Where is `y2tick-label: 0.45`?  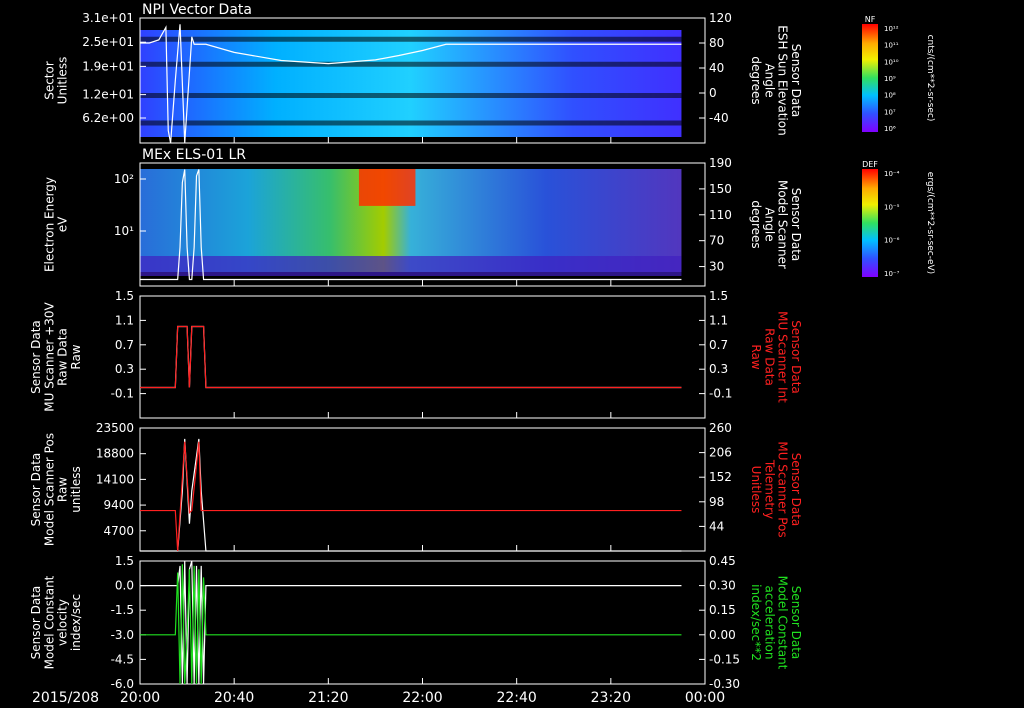 y2tick-label: 0.45 is located at coordinates (722, 561).